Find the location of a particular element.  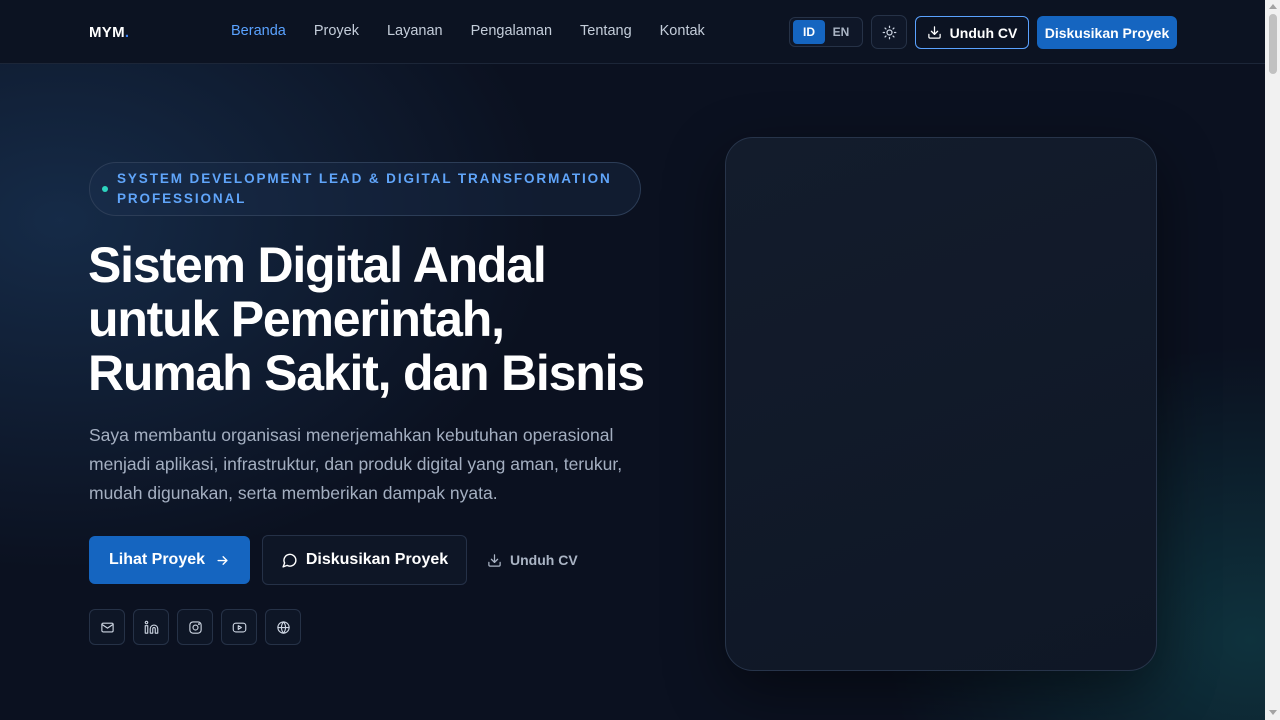

website-link is located at coordinates (283, 627).